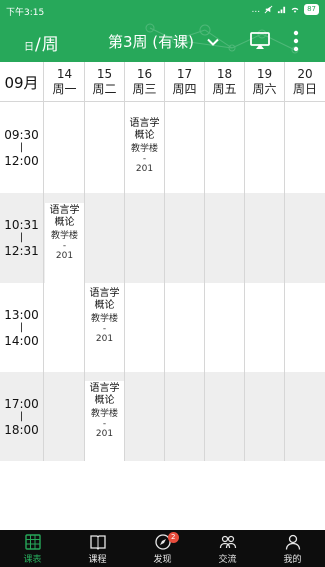  Describe the element at coordinates (296, 41) in the screenshot. I see `more-options-icon` at that location.